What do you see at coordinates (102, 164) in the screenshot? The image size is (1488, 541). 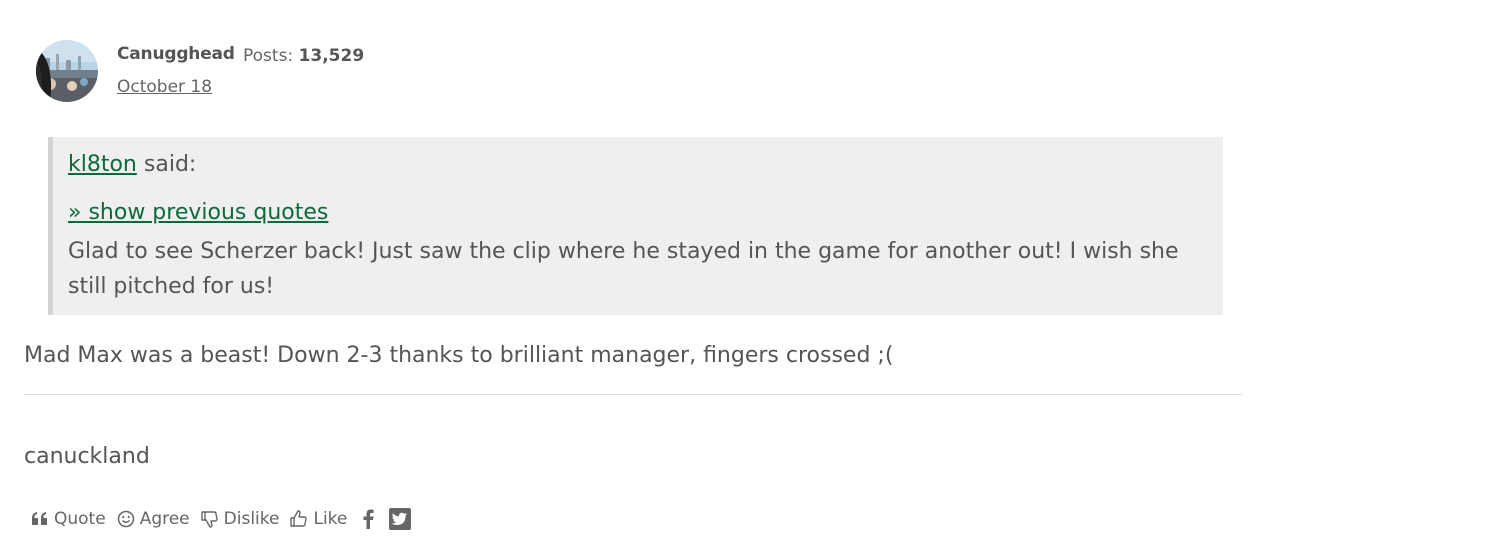 I see `quoted-user-link: kl8ton` at bounding box center [102, 164].